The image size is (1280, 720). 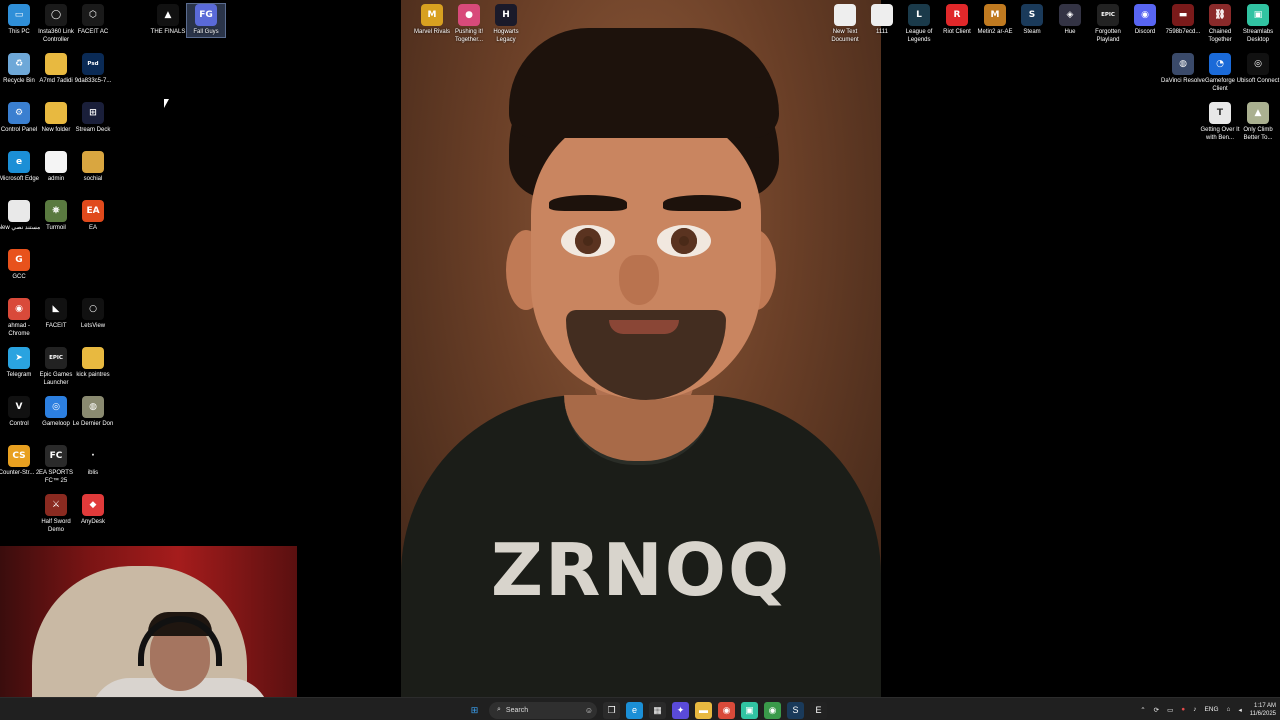 I want to click on desktop-icon: H Hogwarts Legacy, so click(x=506, y=24).